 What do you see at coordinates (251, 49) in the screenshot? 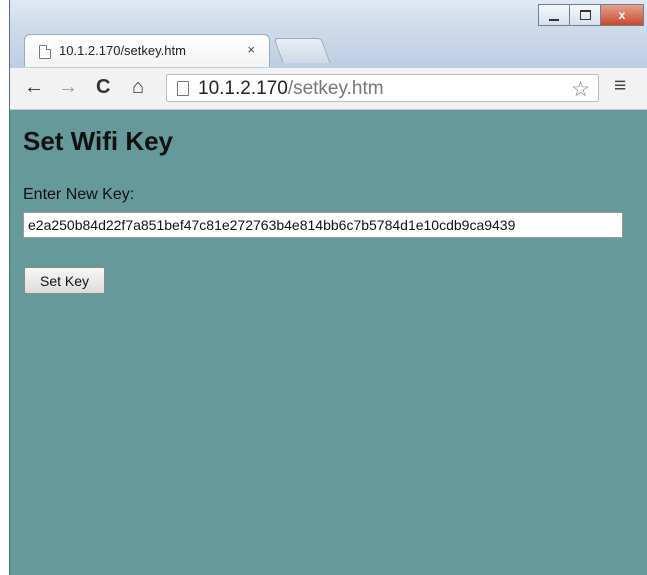
I see `close-tab-icon: ×` at bounding box center [251, 49].